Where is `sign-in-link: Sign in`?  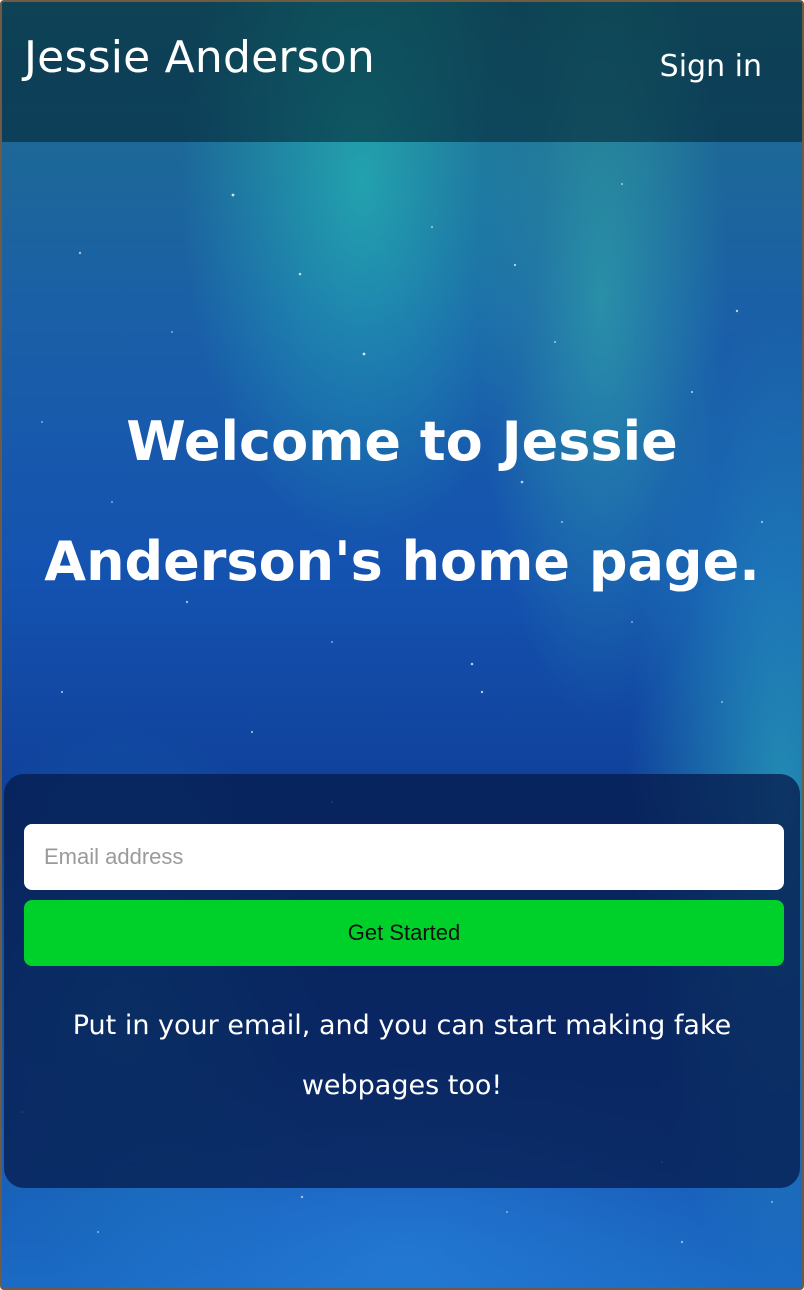 sign-in-link: Sign in is located at coordinates (711, 67).